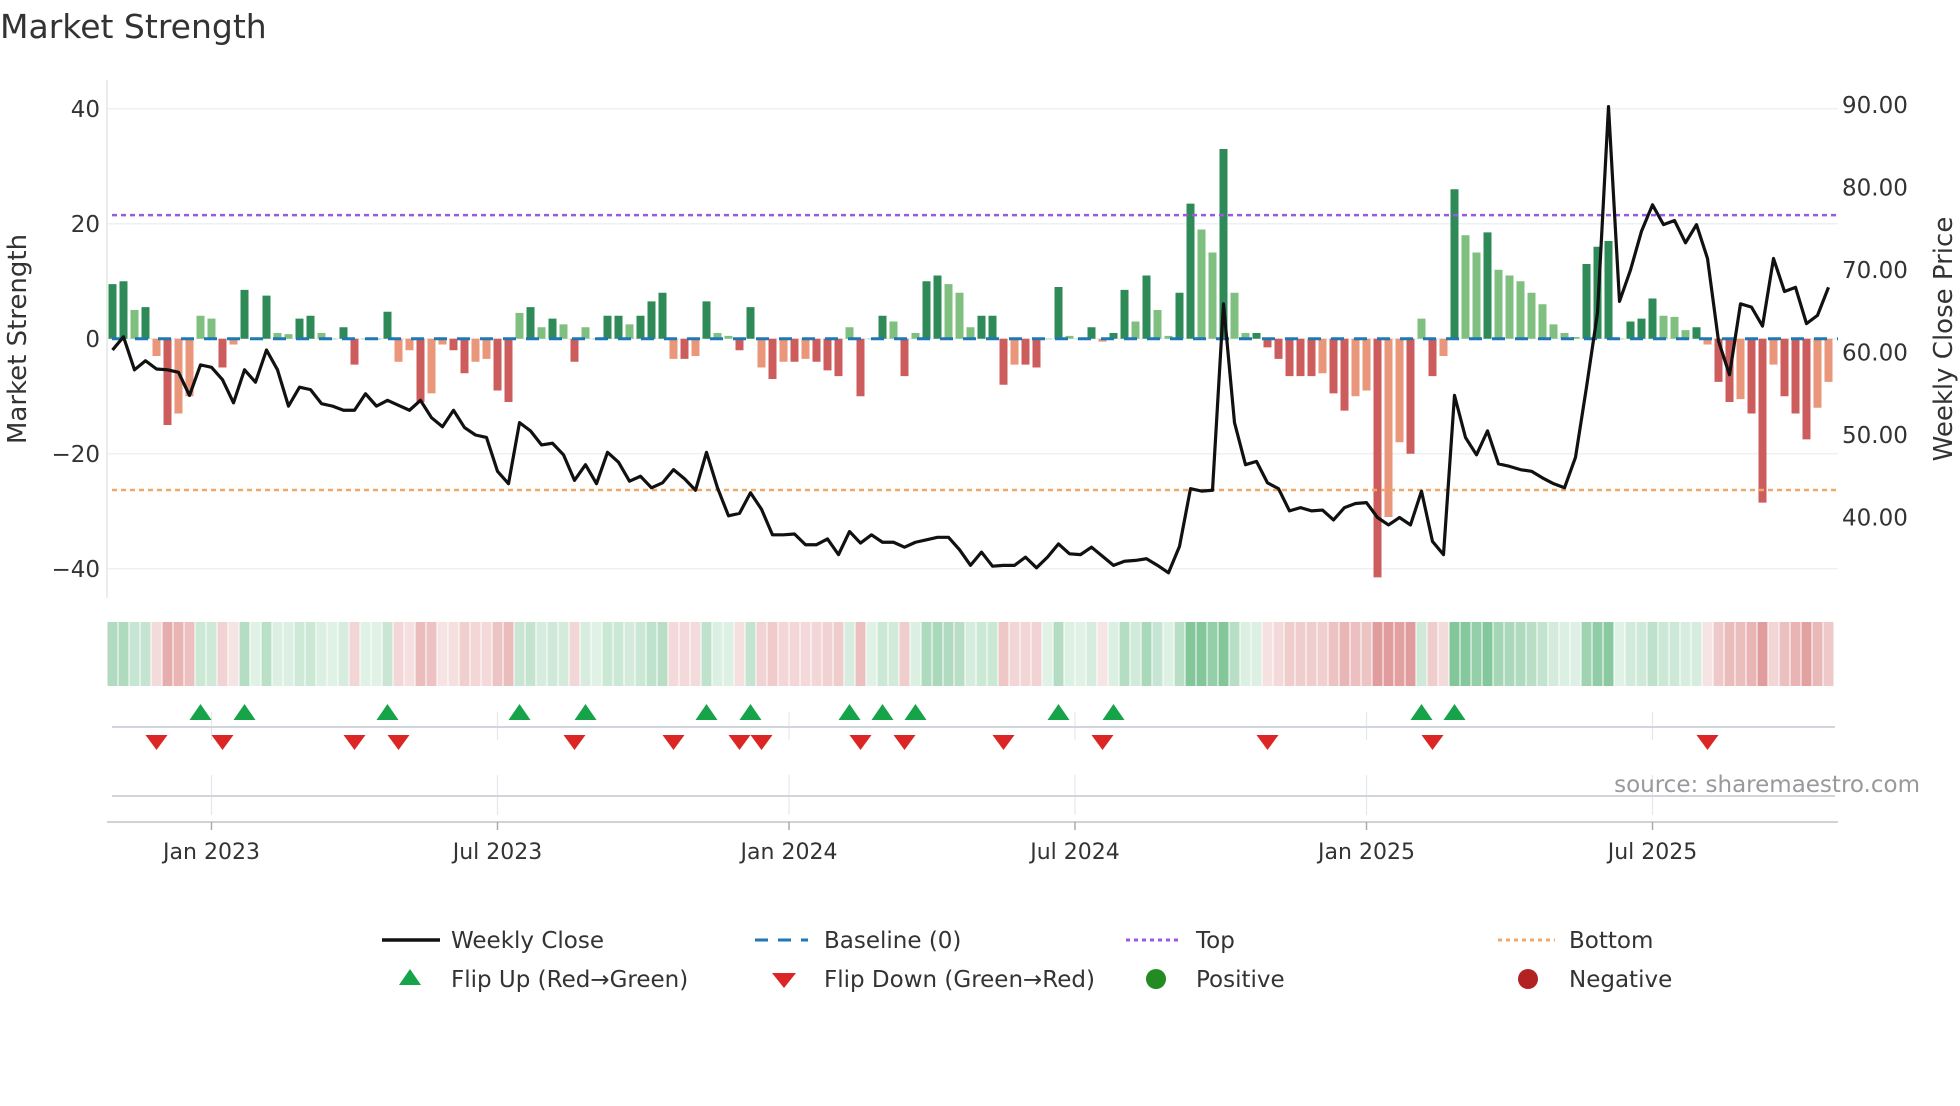 This screenshot has height=1106, width=1960. I want to click on x-tick-label: Jul 2023, so click(497, 852).